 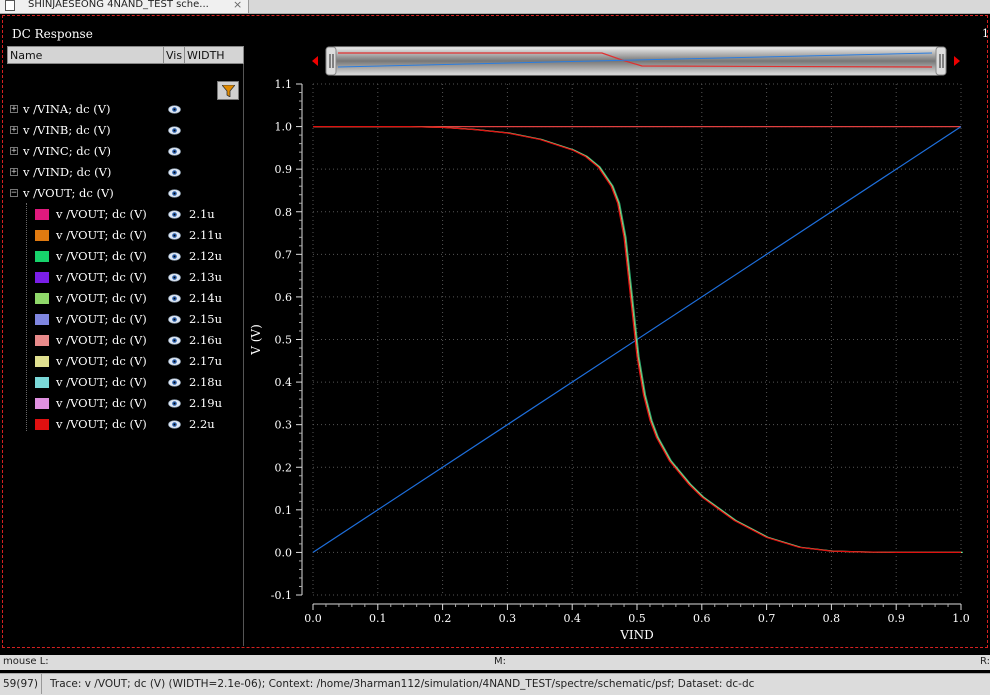 I want to click on y-tick-label: 0.8, so click(x=284, y=212).